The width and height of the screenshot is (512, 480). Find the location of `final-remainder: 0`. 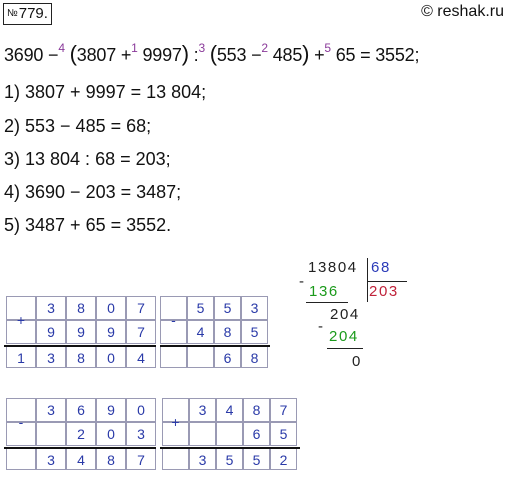

final-remainder: 0 is located at coordinates (356, 361).